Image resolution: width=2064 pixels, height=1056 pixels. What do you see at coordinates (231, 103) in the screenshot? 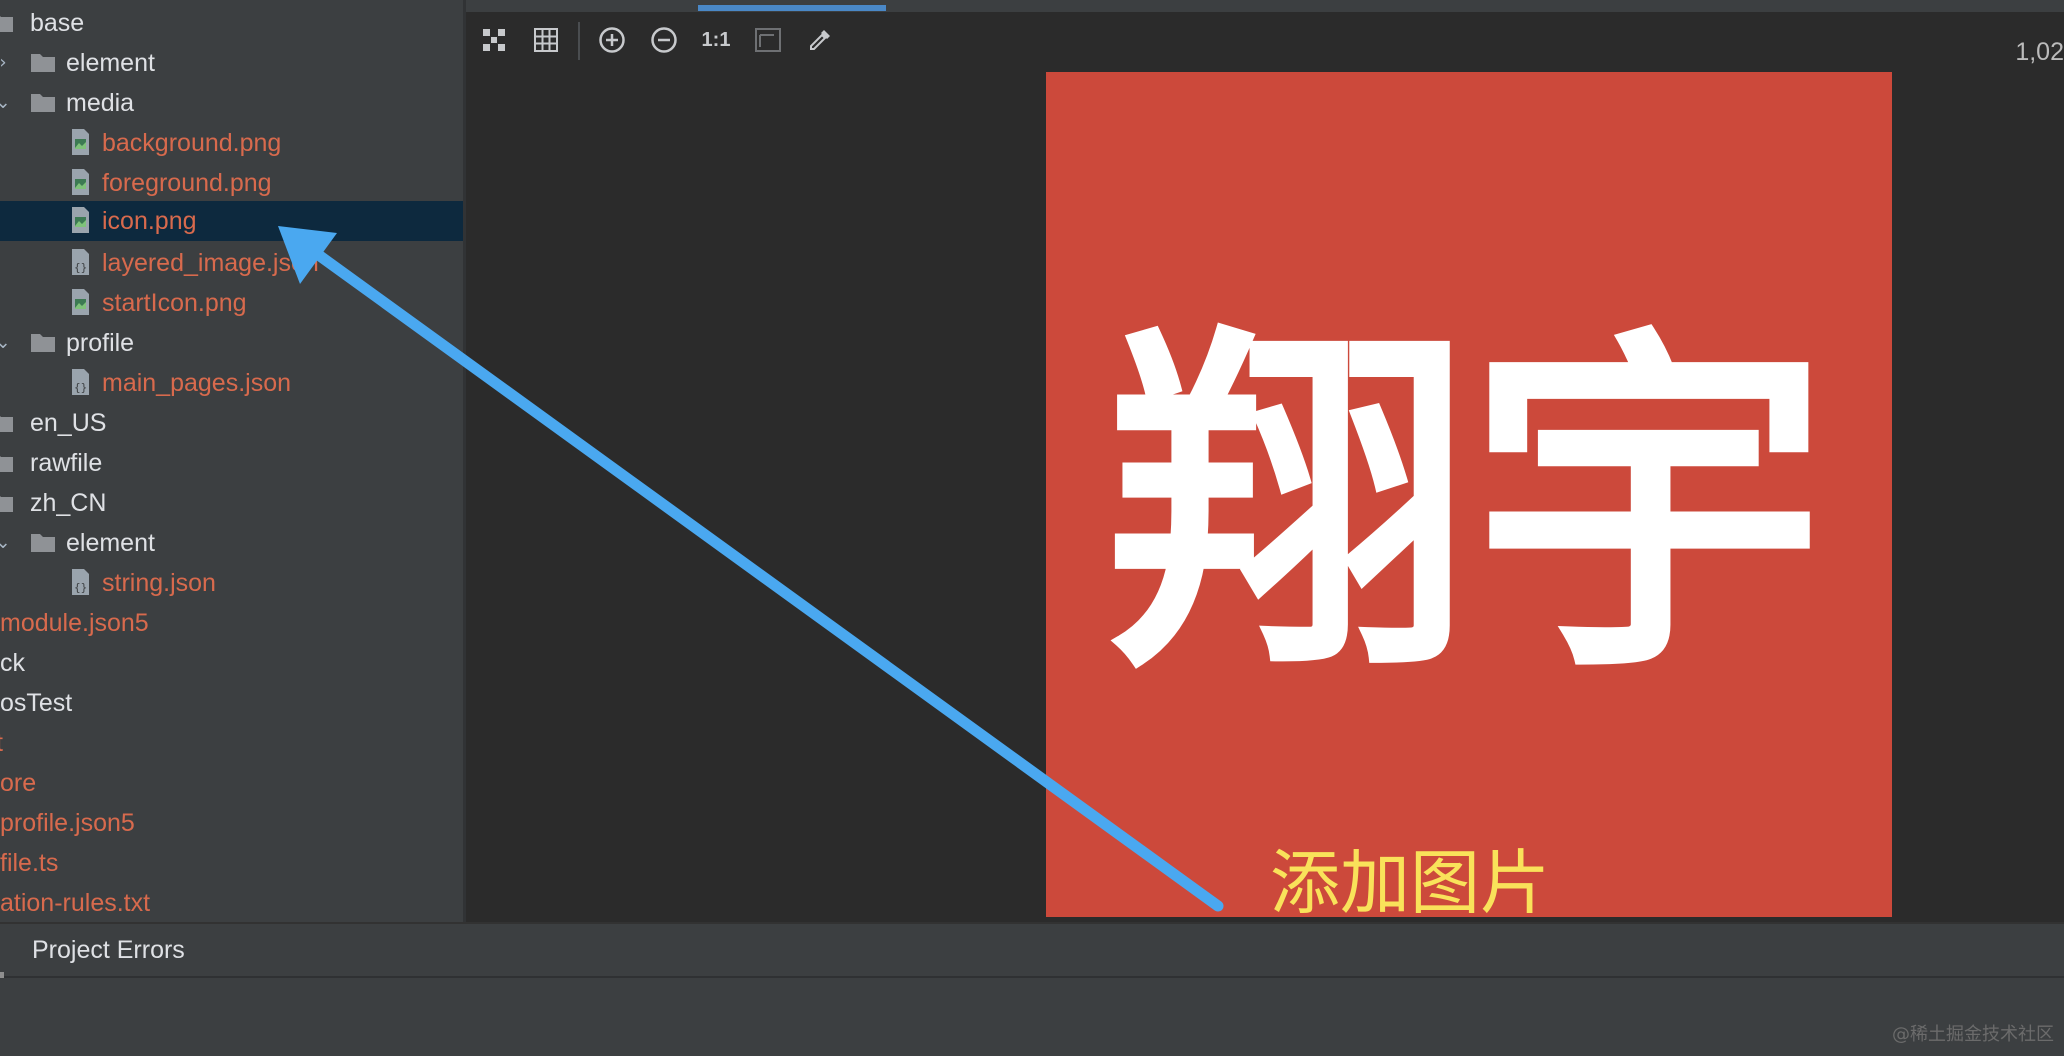
I see `tree-folder-media: ⌄ media` at bounding box center [231, 103].